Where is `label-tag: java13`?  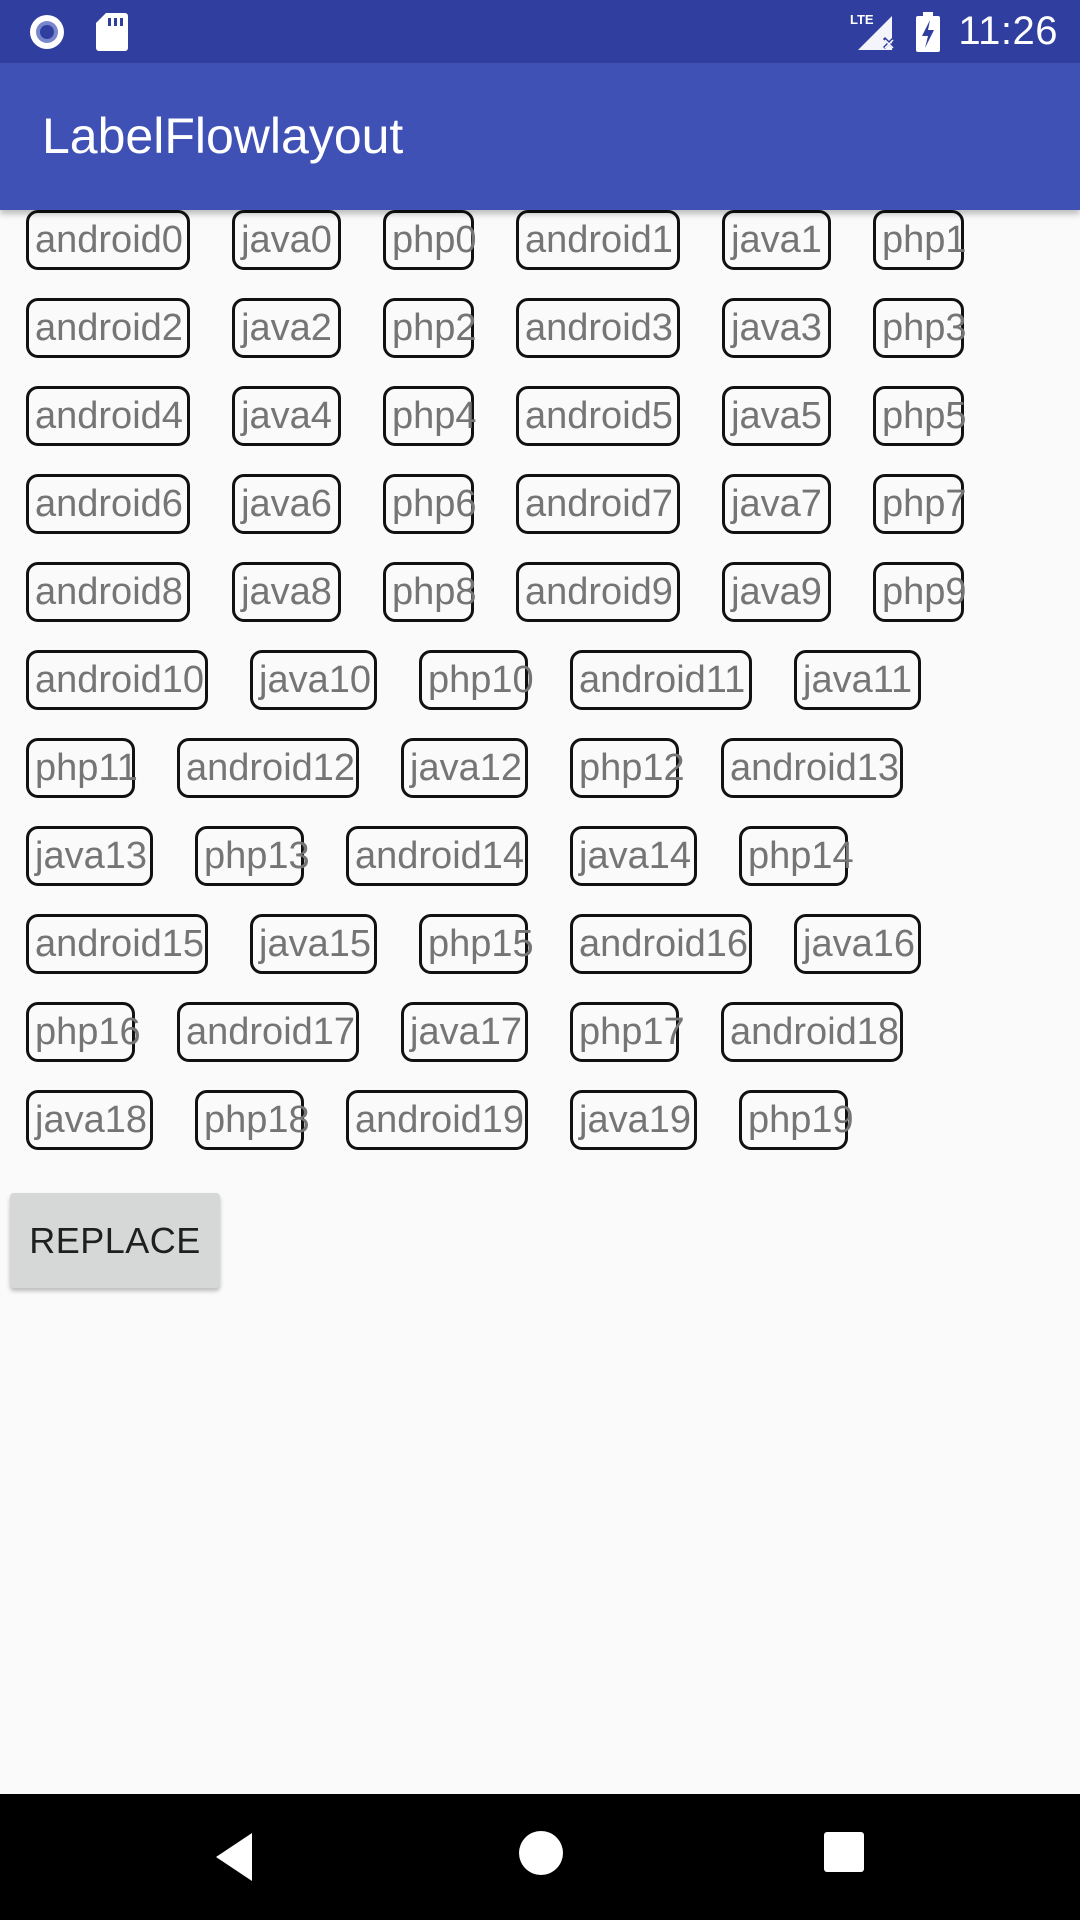 label-tag: java13 is located at coordinates (89, 856).